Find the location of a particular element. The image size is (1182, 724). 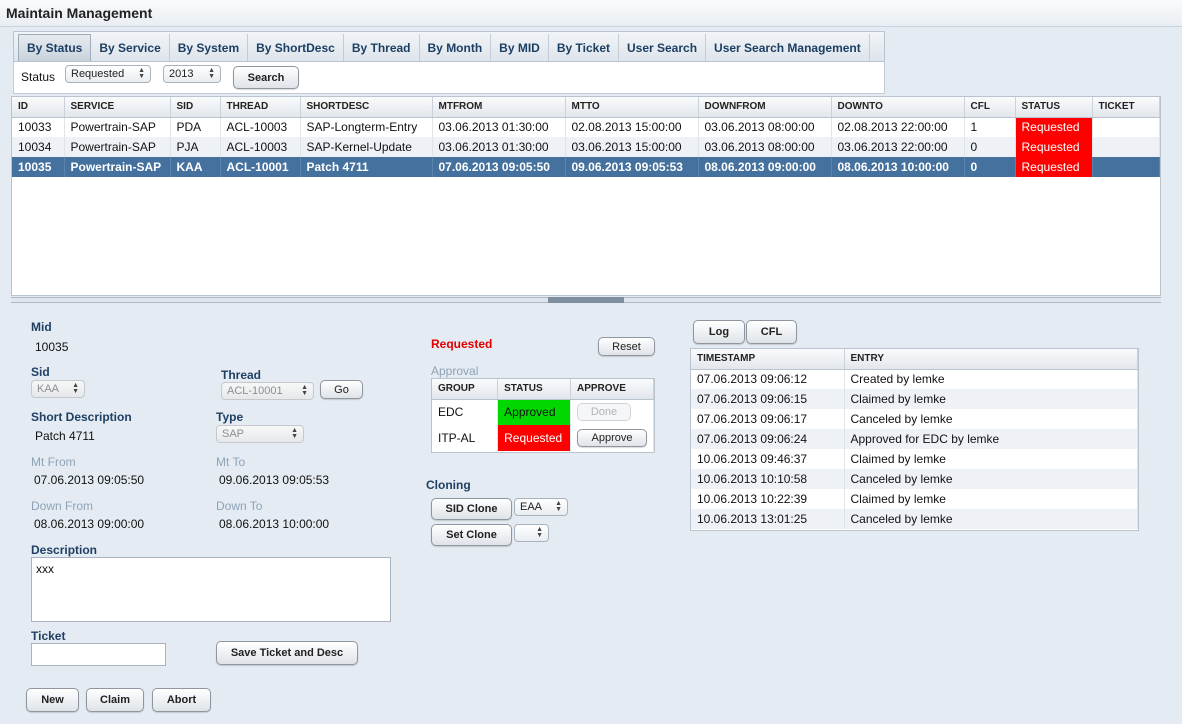

description-label: Description is located at coordinates (64, 550).